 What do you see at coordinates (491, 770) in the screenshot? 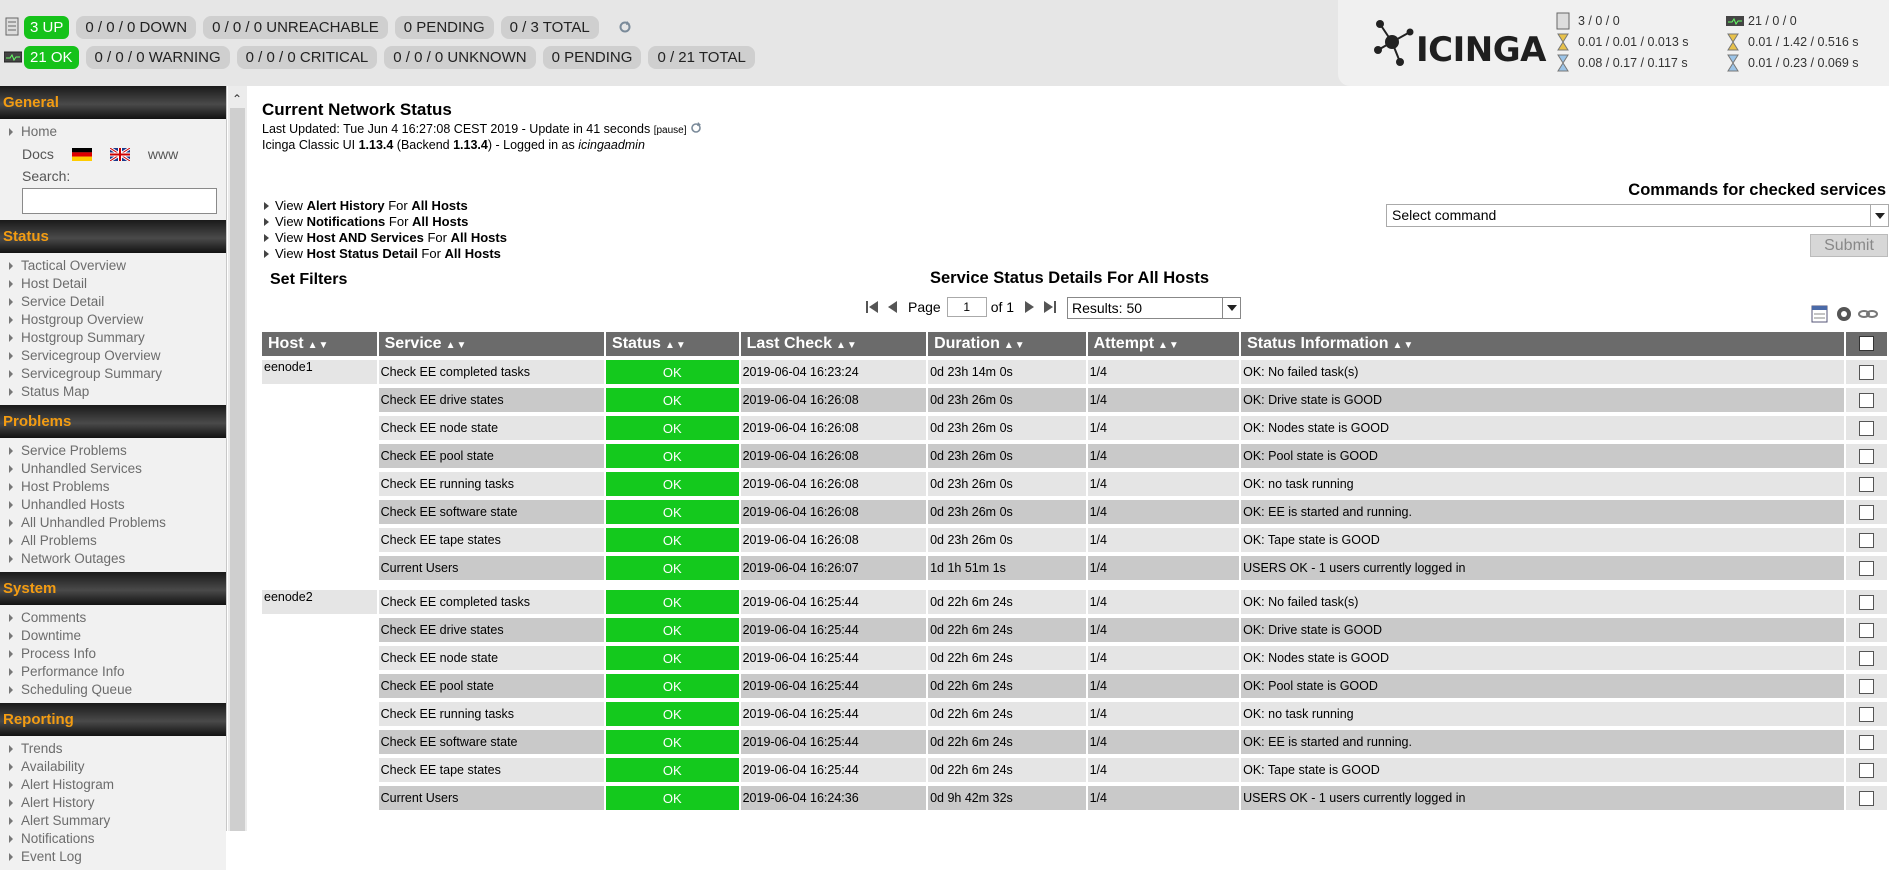
I see `service-cell: Check EE tape states` at bounding box center [491, 770].